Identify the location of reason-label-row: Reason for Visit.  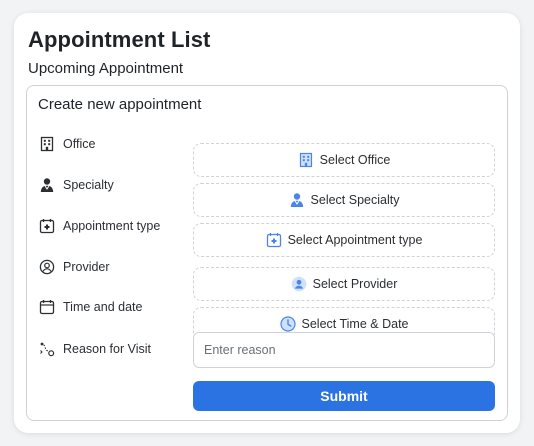
(94, 349).